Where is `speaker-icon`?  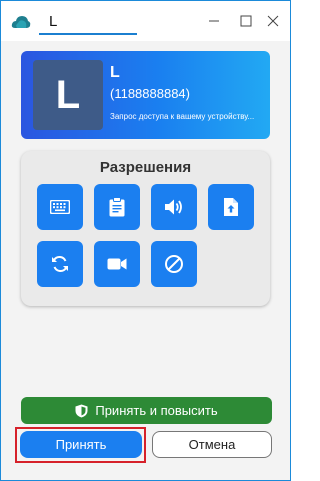 speaker-icon is located at coordinates (173, 207).